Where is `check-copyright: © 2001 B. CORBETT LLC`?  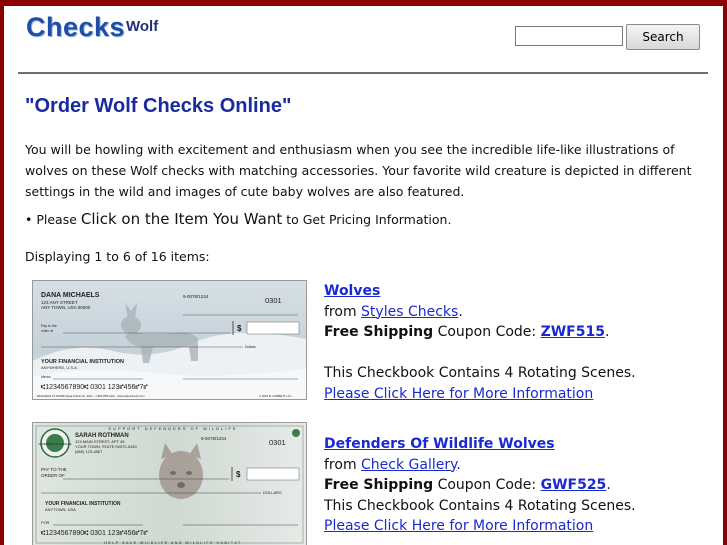
check-copyright: © 2001 B. CORBETT LLC is located at coordinates (275, 396).